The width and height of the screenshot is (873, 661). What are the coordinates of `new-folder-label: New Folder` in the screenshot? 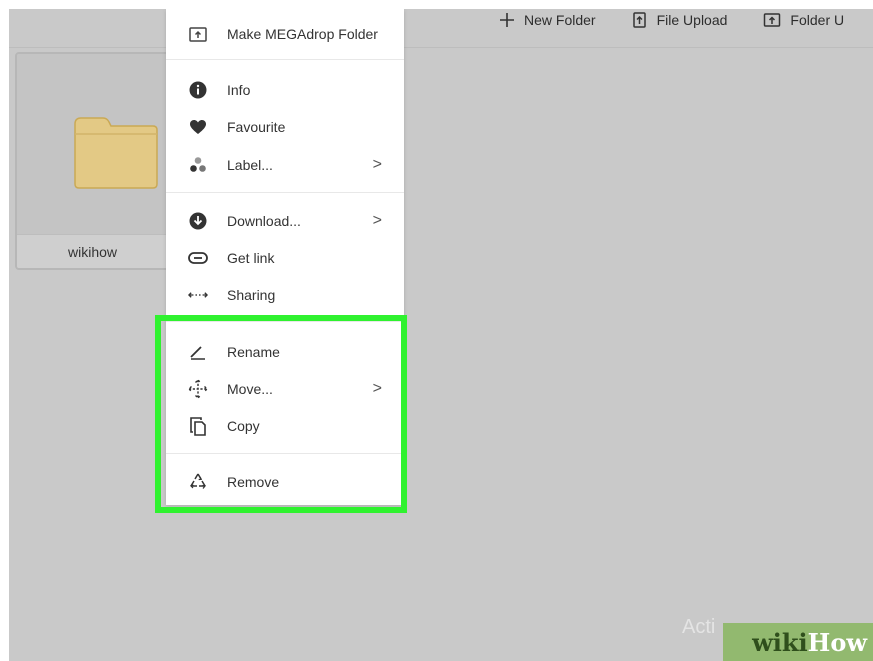 It's located at (560, 20).